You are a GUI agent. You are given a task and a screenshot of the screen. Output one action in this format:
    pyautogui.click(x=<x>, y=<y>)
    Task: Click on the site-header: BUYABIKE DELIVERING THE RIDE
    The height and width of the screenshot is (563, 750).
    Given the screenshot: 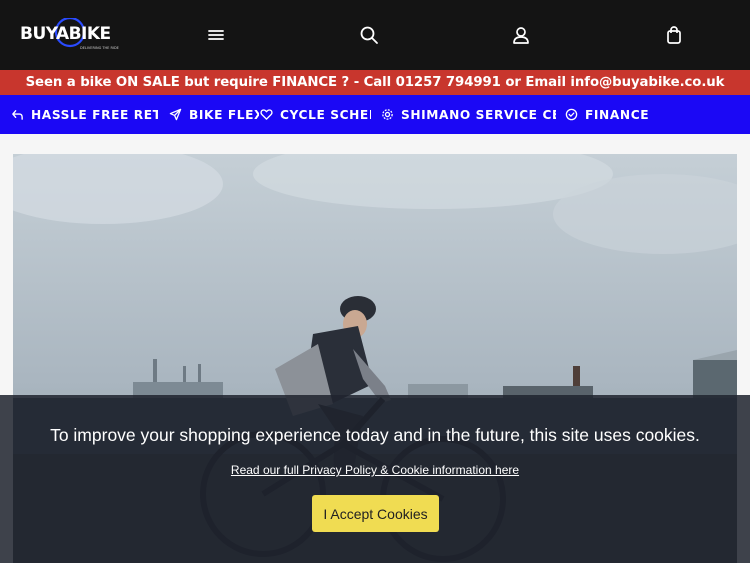 What is the action you would take?
    pyautogui.click(x=375, y=35)
    